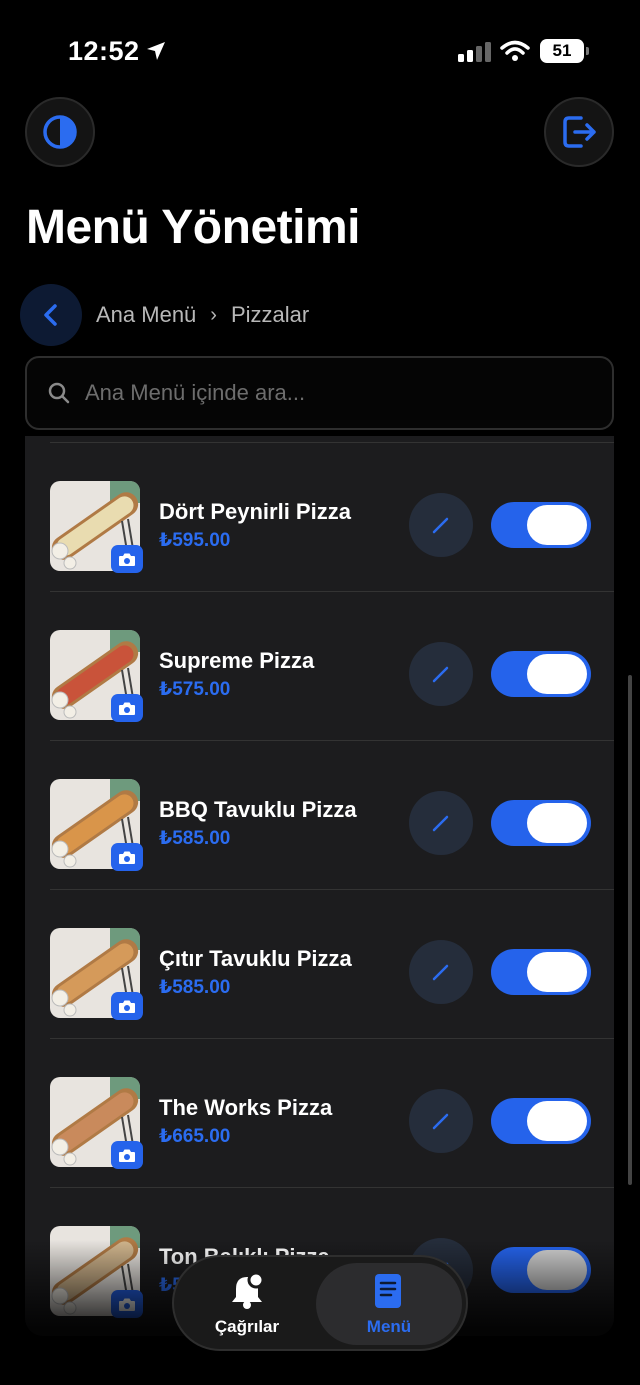  What do you see at coordinates (388, 1291) in the screenshot?
I see `menu-book-icon` at bounding box center [388, 1291].